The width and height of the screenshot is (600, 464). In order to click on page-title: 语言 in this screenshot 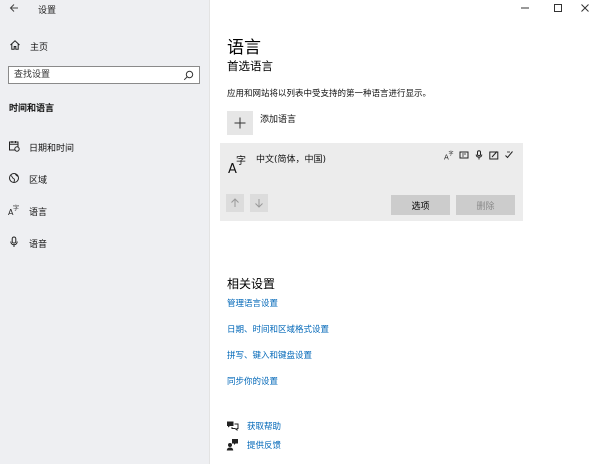, I will do `click(244, 48)`.